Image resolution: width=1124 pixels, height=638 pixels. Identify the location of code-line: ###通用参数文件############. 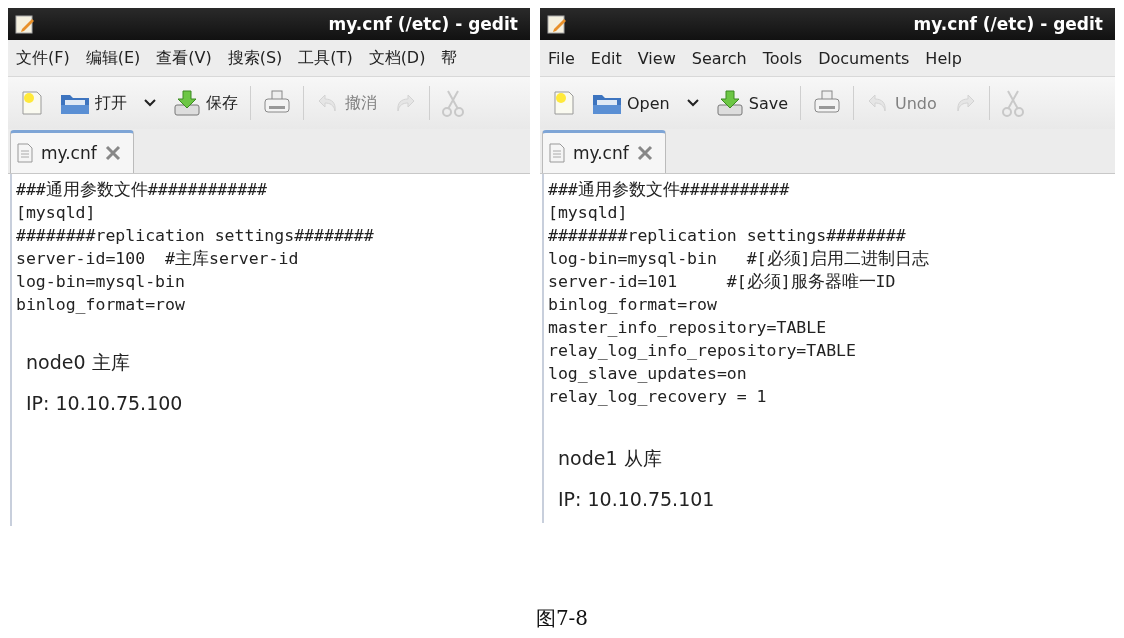
(142, 190).